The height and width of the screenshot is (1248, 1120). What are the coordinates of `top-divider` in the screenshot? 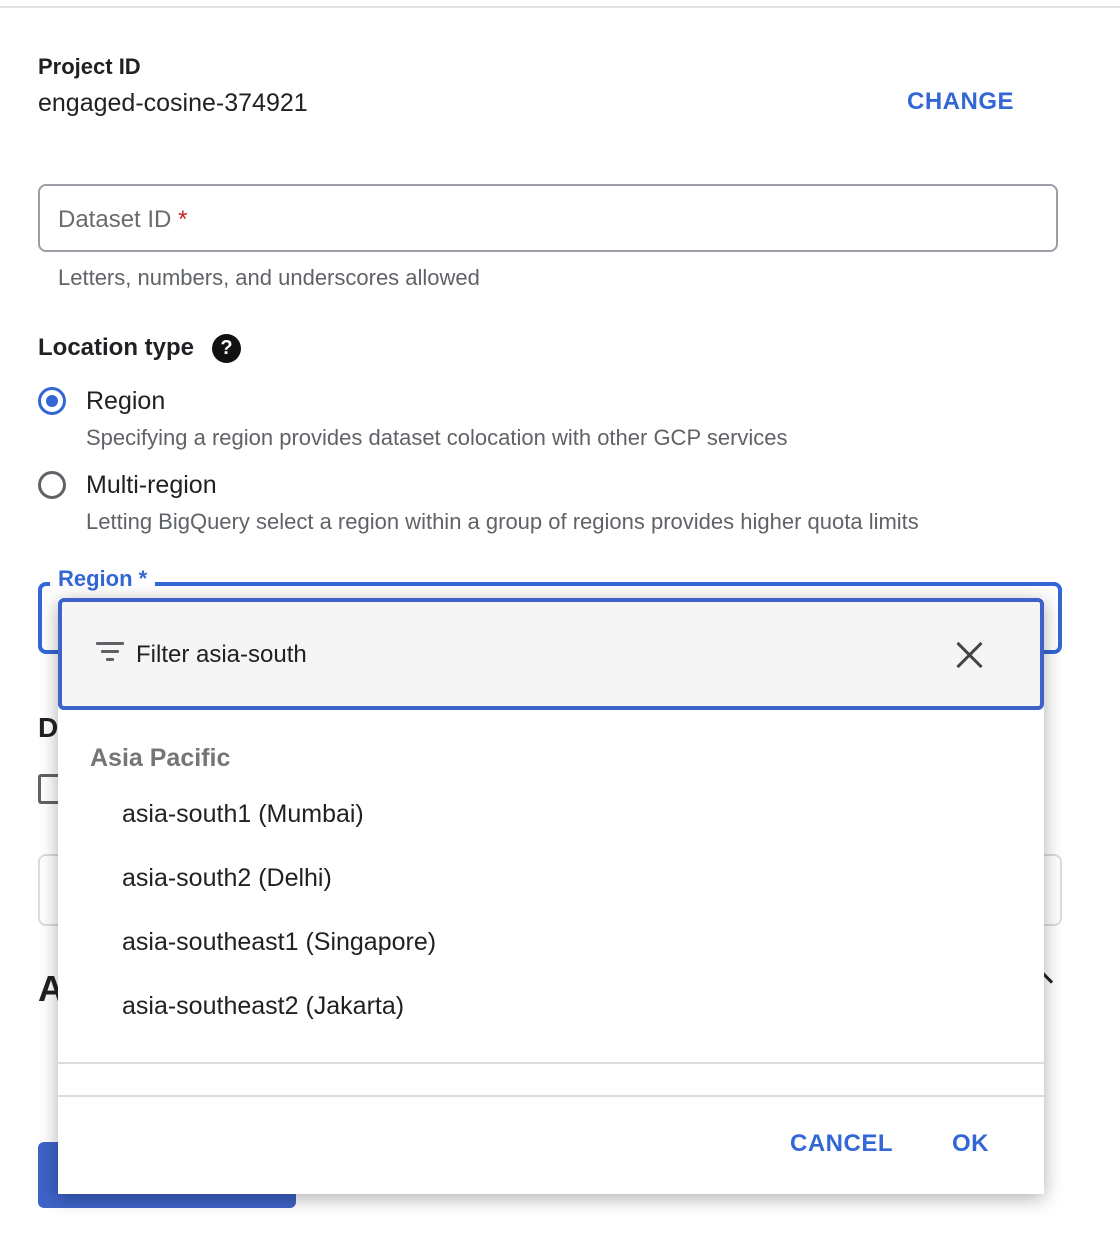 It's located at (560, 7).